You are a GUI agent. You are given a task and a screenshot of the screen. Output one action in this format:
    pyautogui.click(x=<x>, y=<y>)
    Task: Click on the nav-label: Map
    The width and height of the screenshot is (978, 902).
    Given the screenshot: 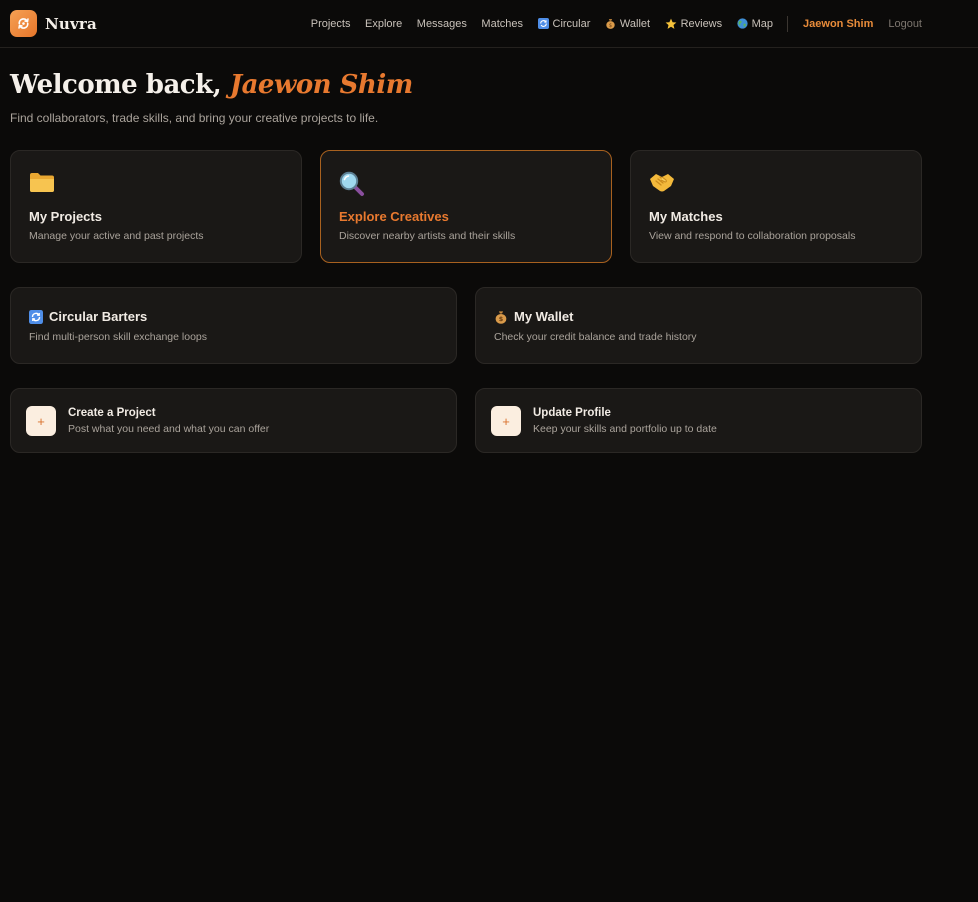 What is the action you would take?
    pyautogui.click(x=762, y=23)
    